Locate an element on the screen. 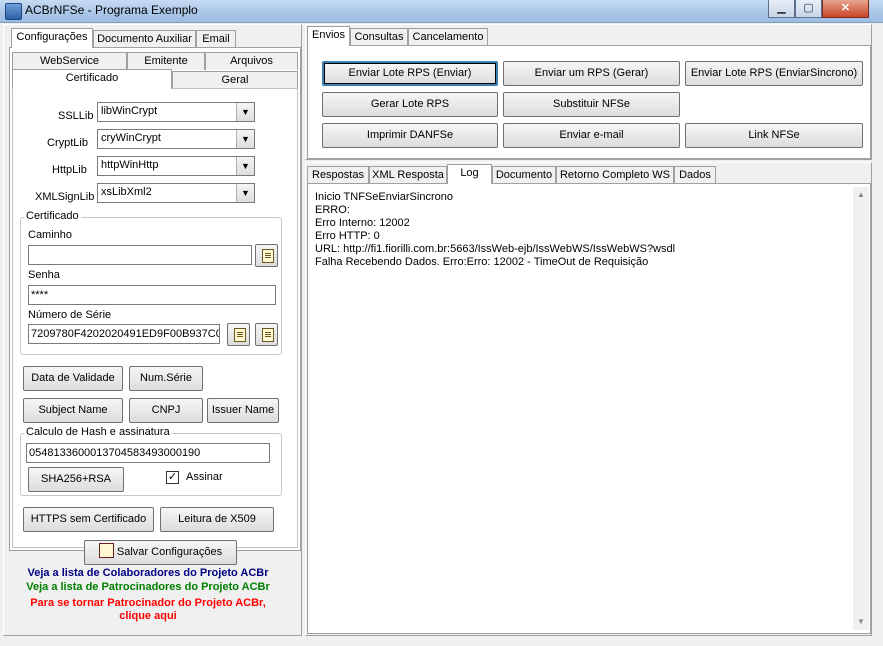  caminho-label: Caminho is located at coordinates (50, 235).